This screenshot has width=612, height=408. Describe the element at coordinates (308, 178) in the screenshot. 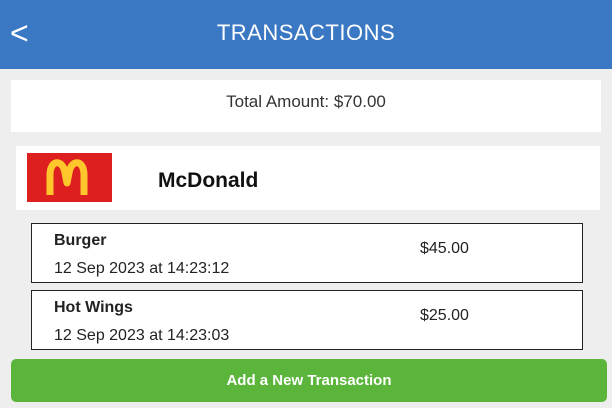

I see `merchant-card: McDonald` at that location.